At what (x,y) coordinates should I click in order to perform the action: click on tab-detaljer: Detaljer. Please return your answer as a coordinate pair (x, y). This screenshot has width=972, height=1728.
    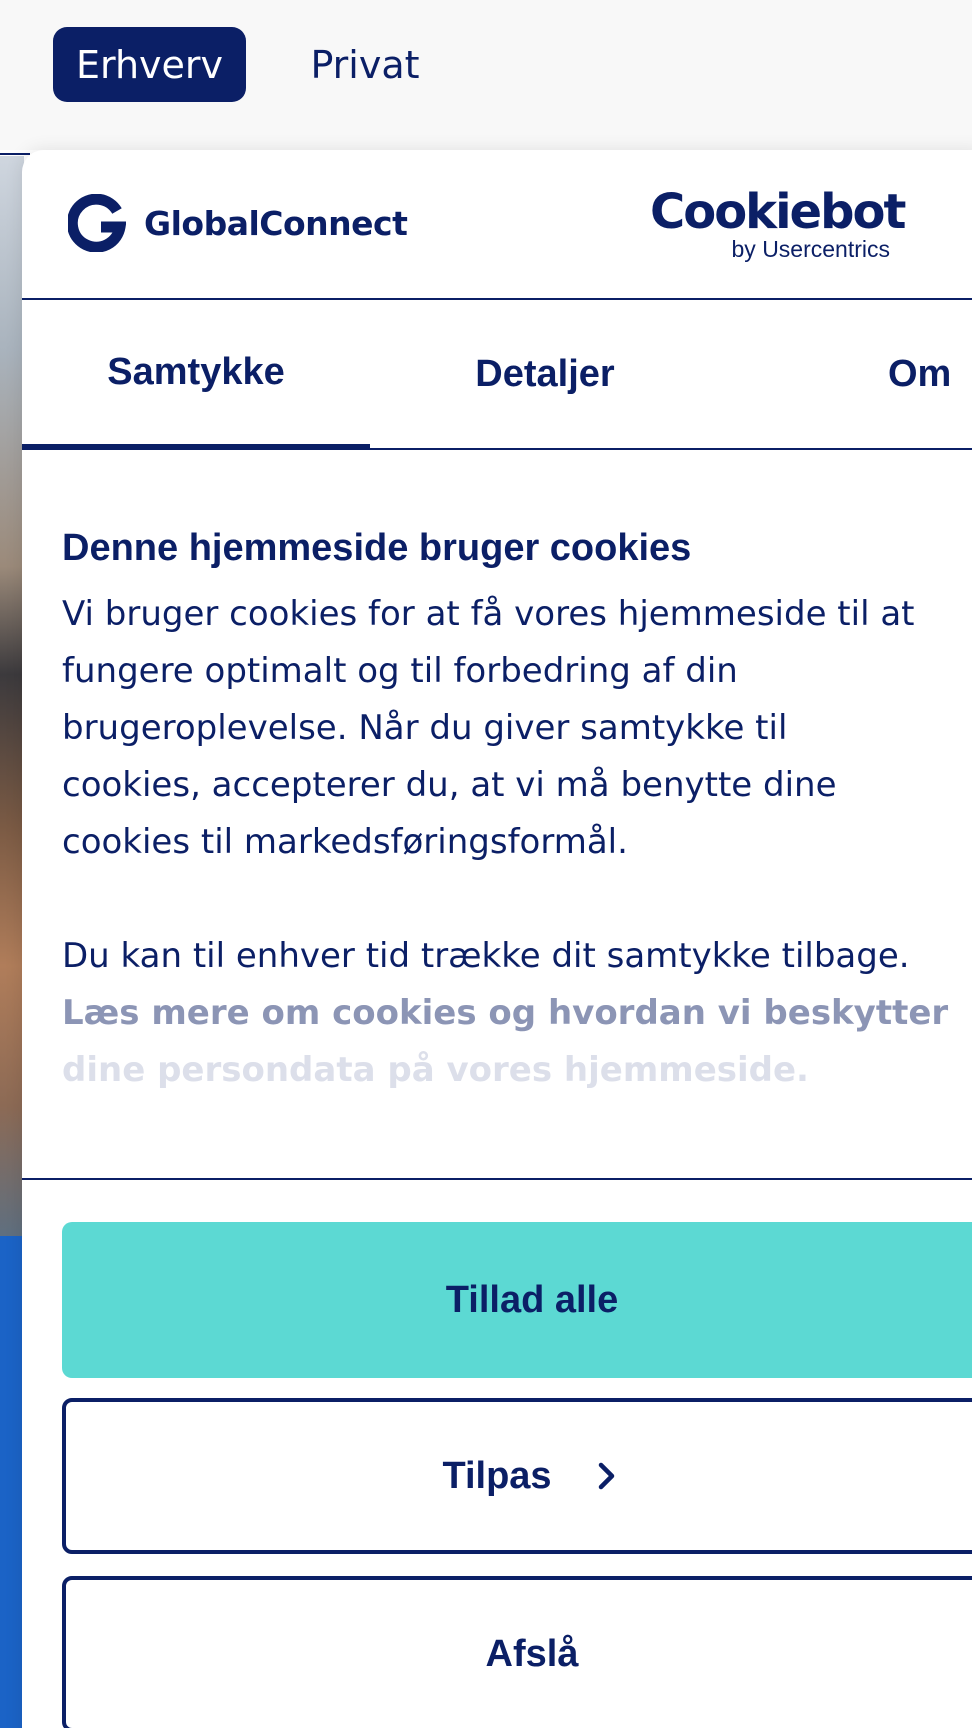
    Looking at the image, I should click on (545, 374).